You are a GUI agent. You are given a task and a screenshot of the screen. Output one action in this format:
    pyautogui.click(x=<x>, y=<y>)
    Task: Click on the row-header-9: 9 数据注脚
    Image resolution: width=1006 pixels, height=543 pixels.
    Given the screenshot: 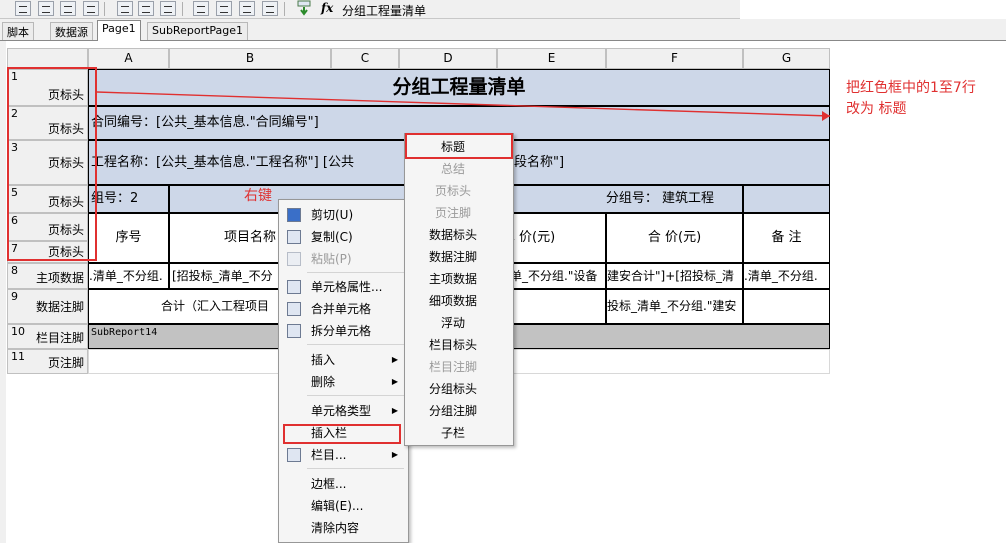 What is the action you would take?
    pyautogui.click(x=47, y=306)
    